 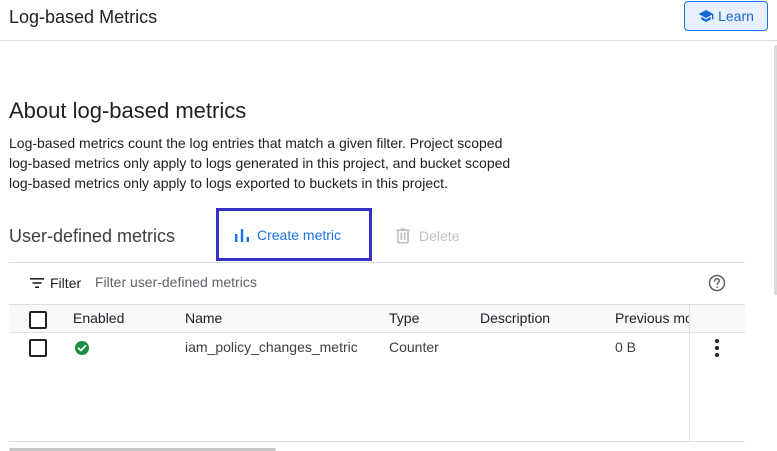 What do you see at coordinates (98, 318) in the screenshot?
I see `column-header-enabled: Enabled` at bounding box center [98, 318].